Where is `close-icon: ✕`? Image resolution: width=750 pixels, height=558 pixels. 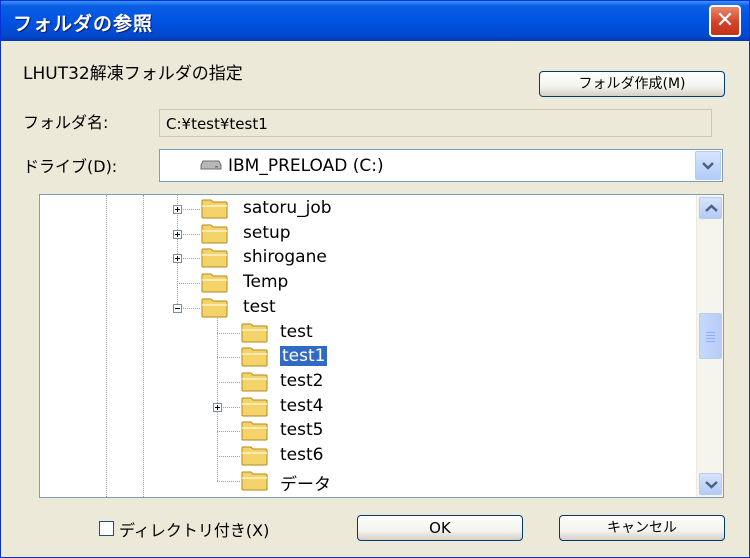
close-icon: ✕ is located at coordinates (725, 20).